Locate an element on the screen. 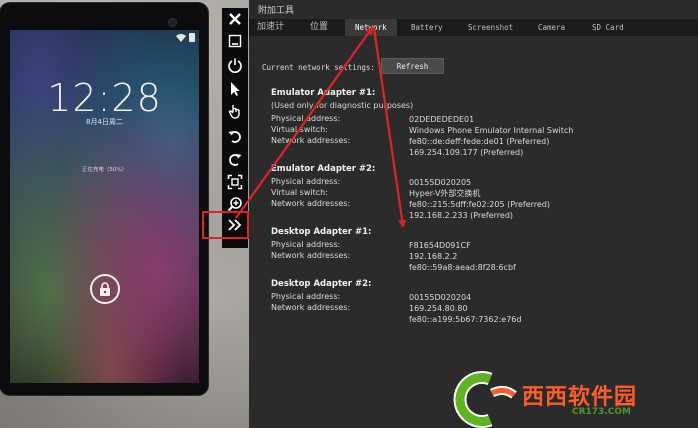 The height and width of the screenshot is (428, 698). close-icon is located at coordinates (235, 19).